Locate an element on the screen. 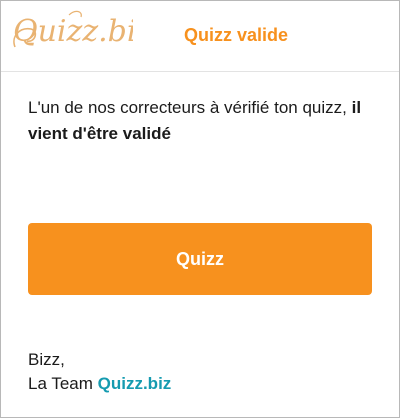 The image size is (400, 418). signature-team: La Team Quizz.biz is located at coordinates (99, 384).